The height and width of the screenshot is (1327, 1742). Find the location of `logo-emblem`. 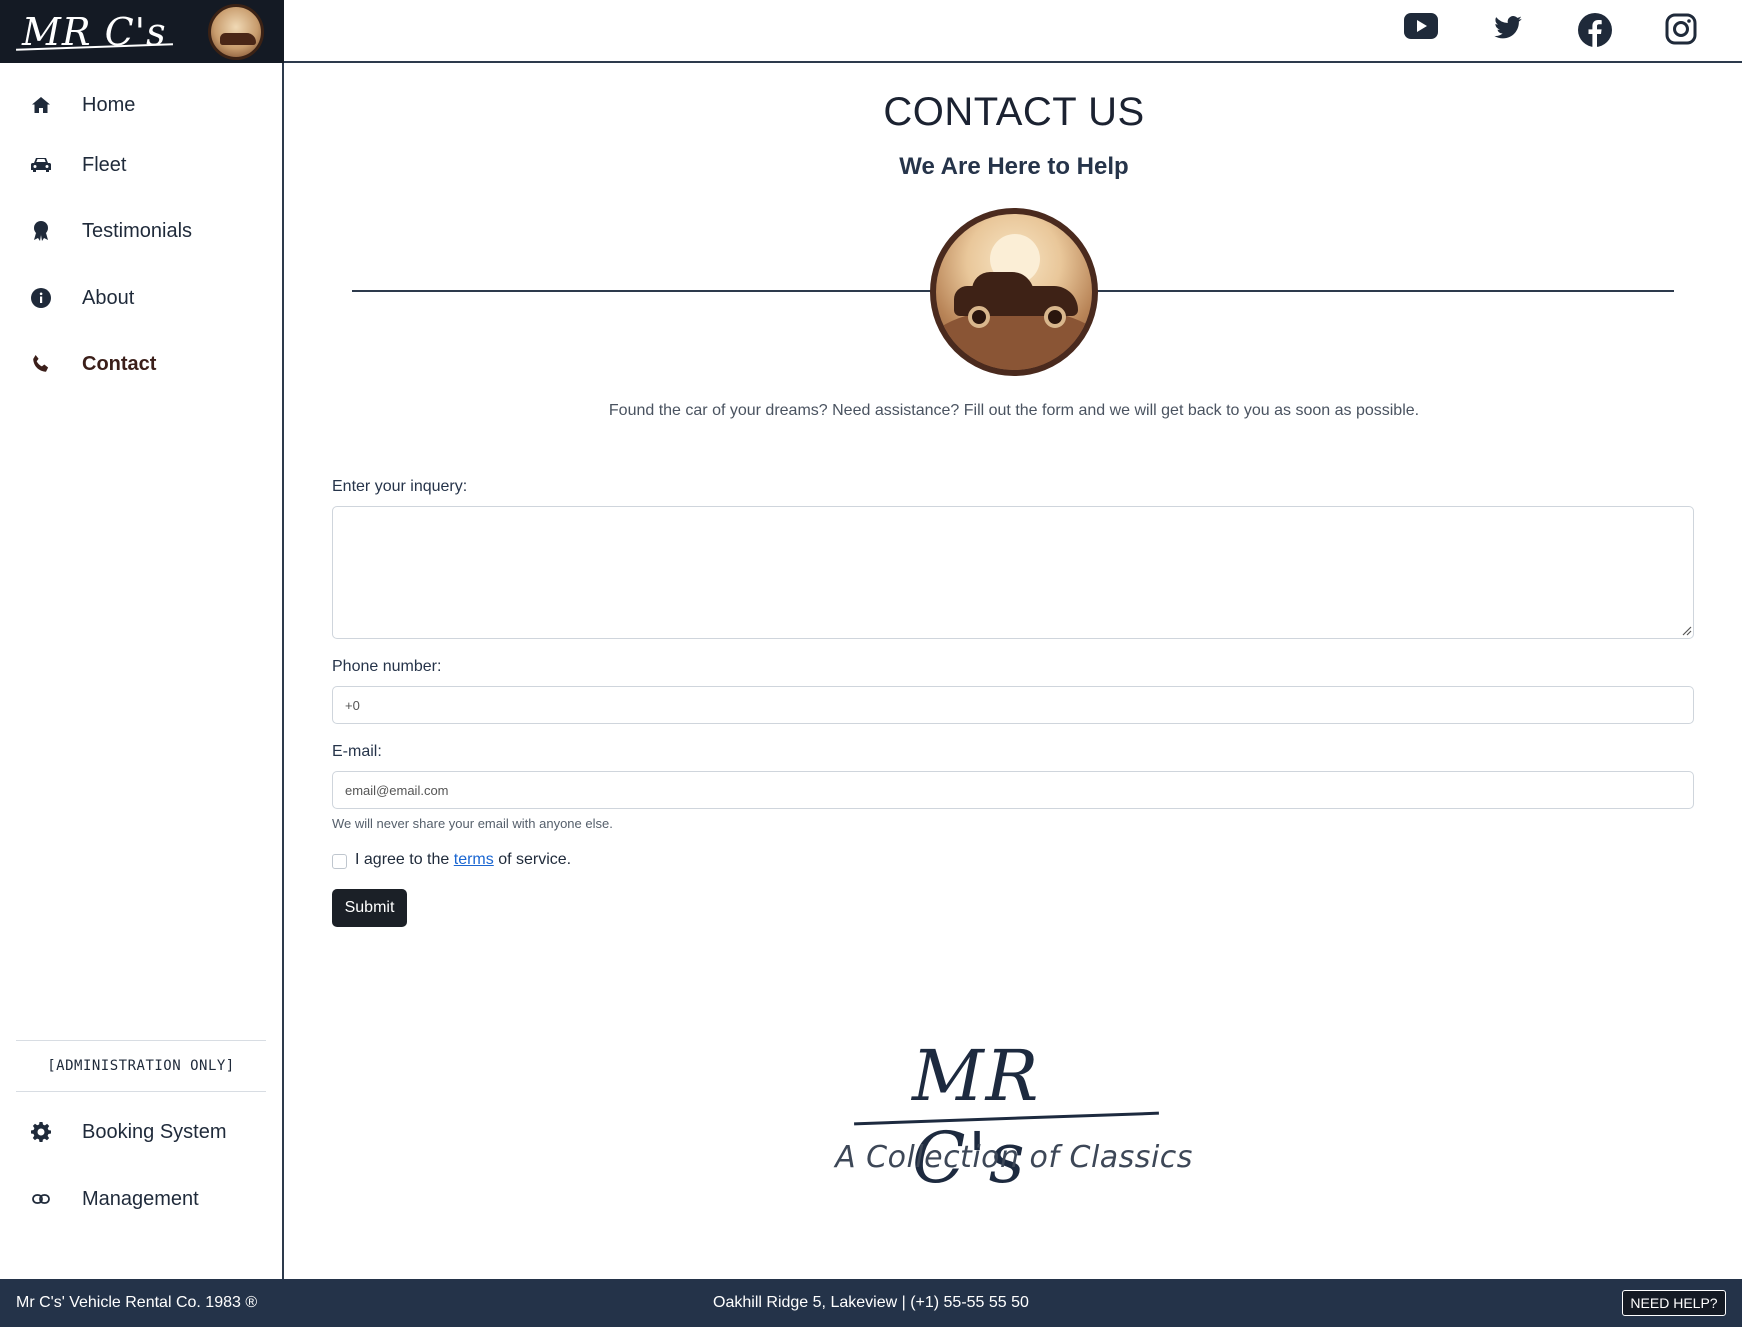

logo-emblem is located at coordinates (236, 31).